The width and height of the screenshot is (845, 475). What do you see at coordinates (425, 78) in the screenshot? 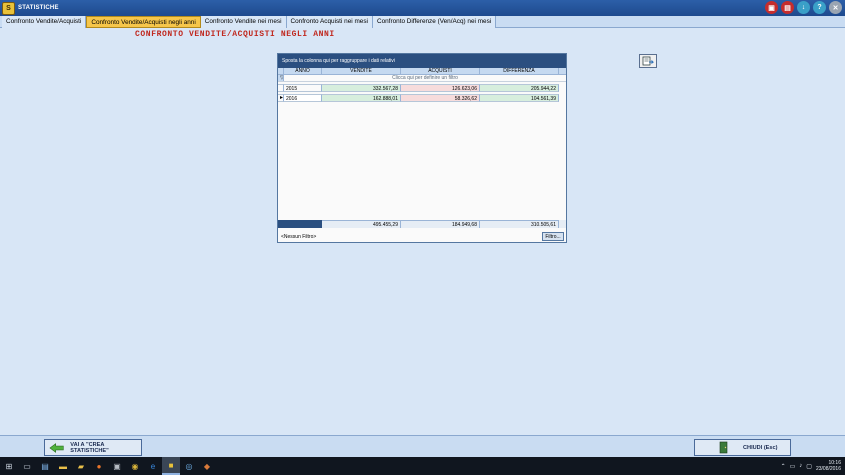
I see `filter-hint: Clicca qui per definire un filtro` at bounding box center [425, 78].